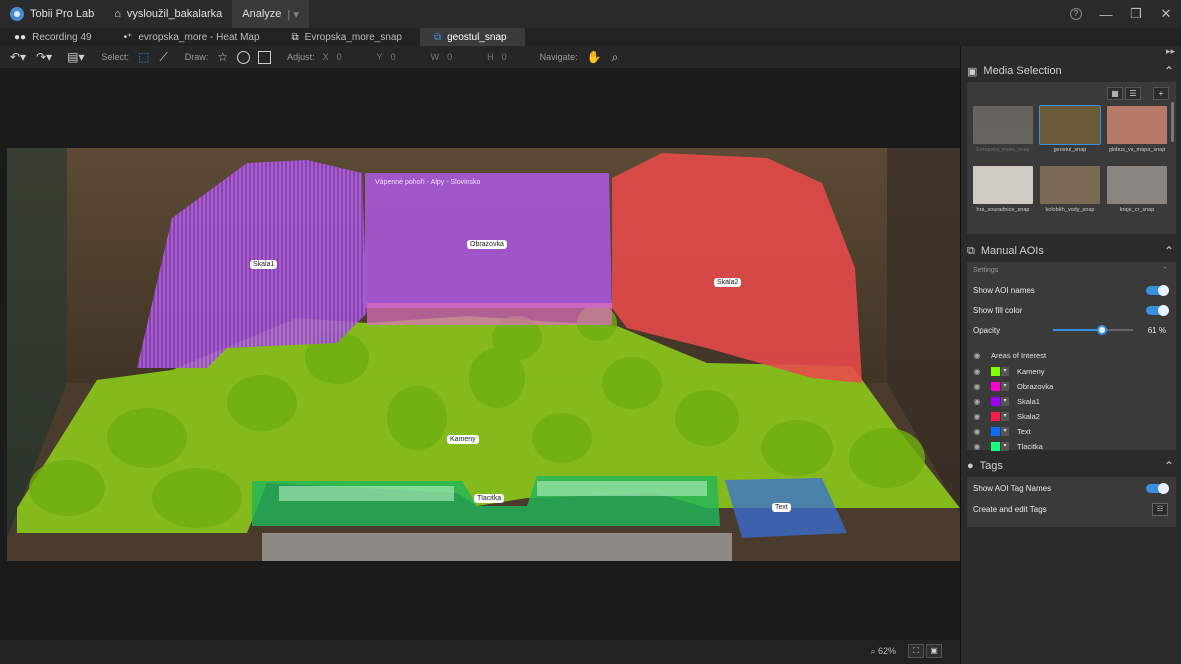  What do you see at coordinates (1003, 150) in the screenshot?
I see `thumb-caption: Evropska_more_snap` at bounding box center [1003, 150].